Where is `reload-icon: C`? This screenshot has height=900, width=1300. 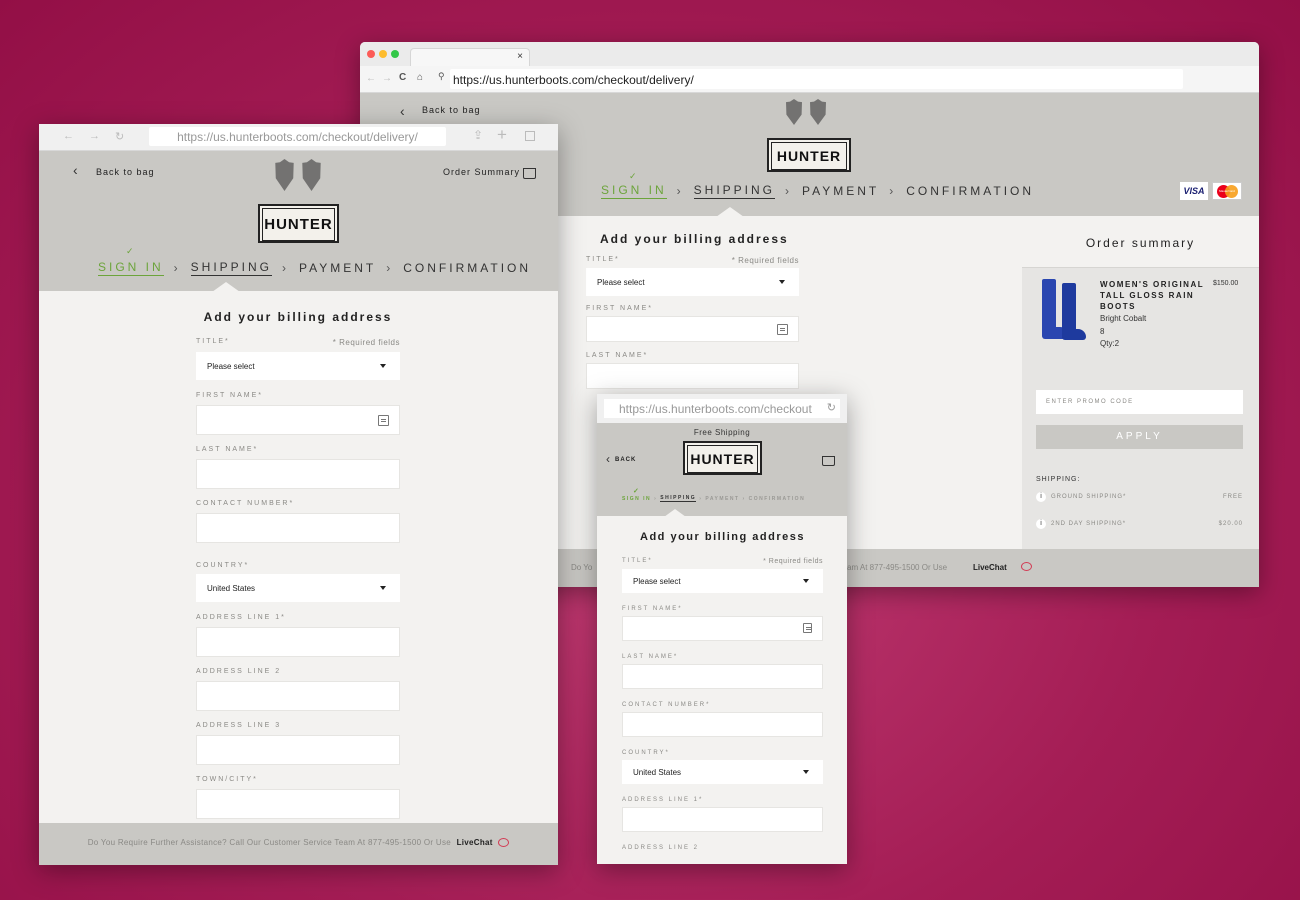 reload-icon: C is located at coordinates (402, 77).